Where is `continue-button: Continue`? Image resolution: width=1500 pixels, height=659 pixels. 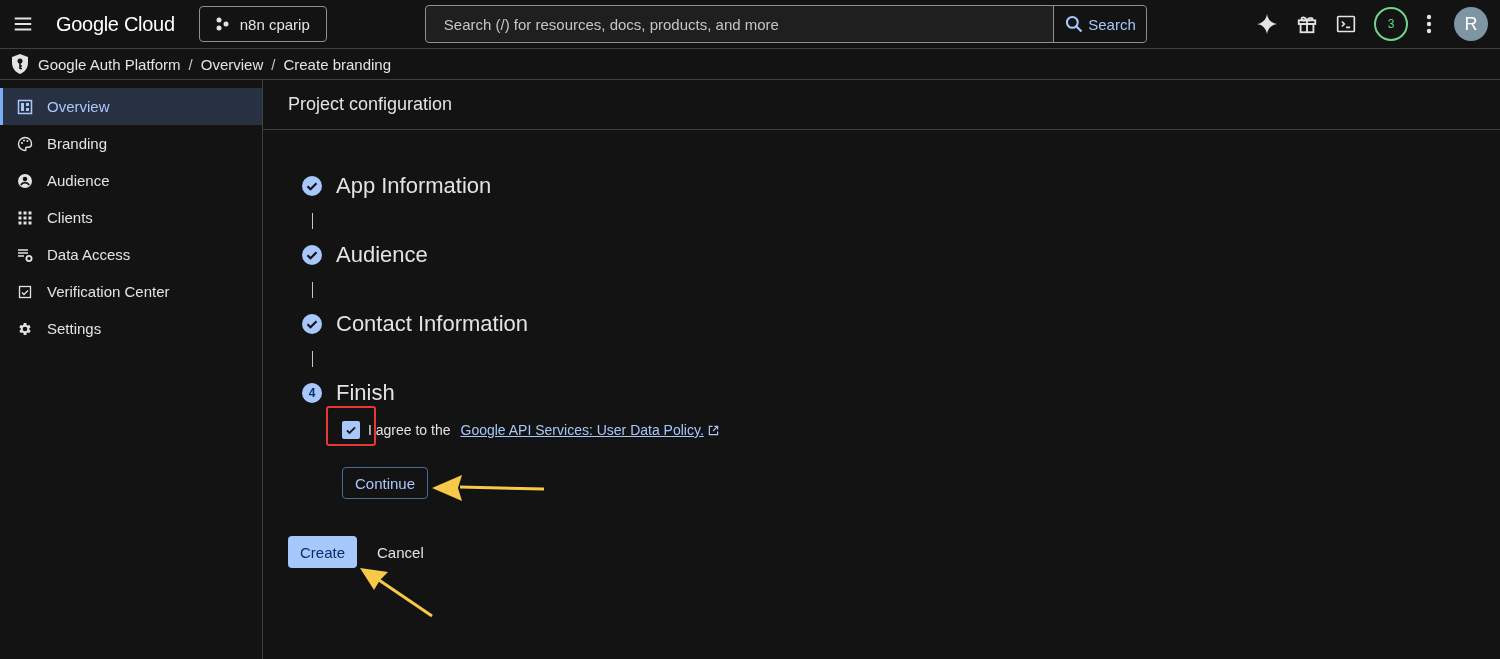
continue-button: Continue is located at coordinates (385, 483).